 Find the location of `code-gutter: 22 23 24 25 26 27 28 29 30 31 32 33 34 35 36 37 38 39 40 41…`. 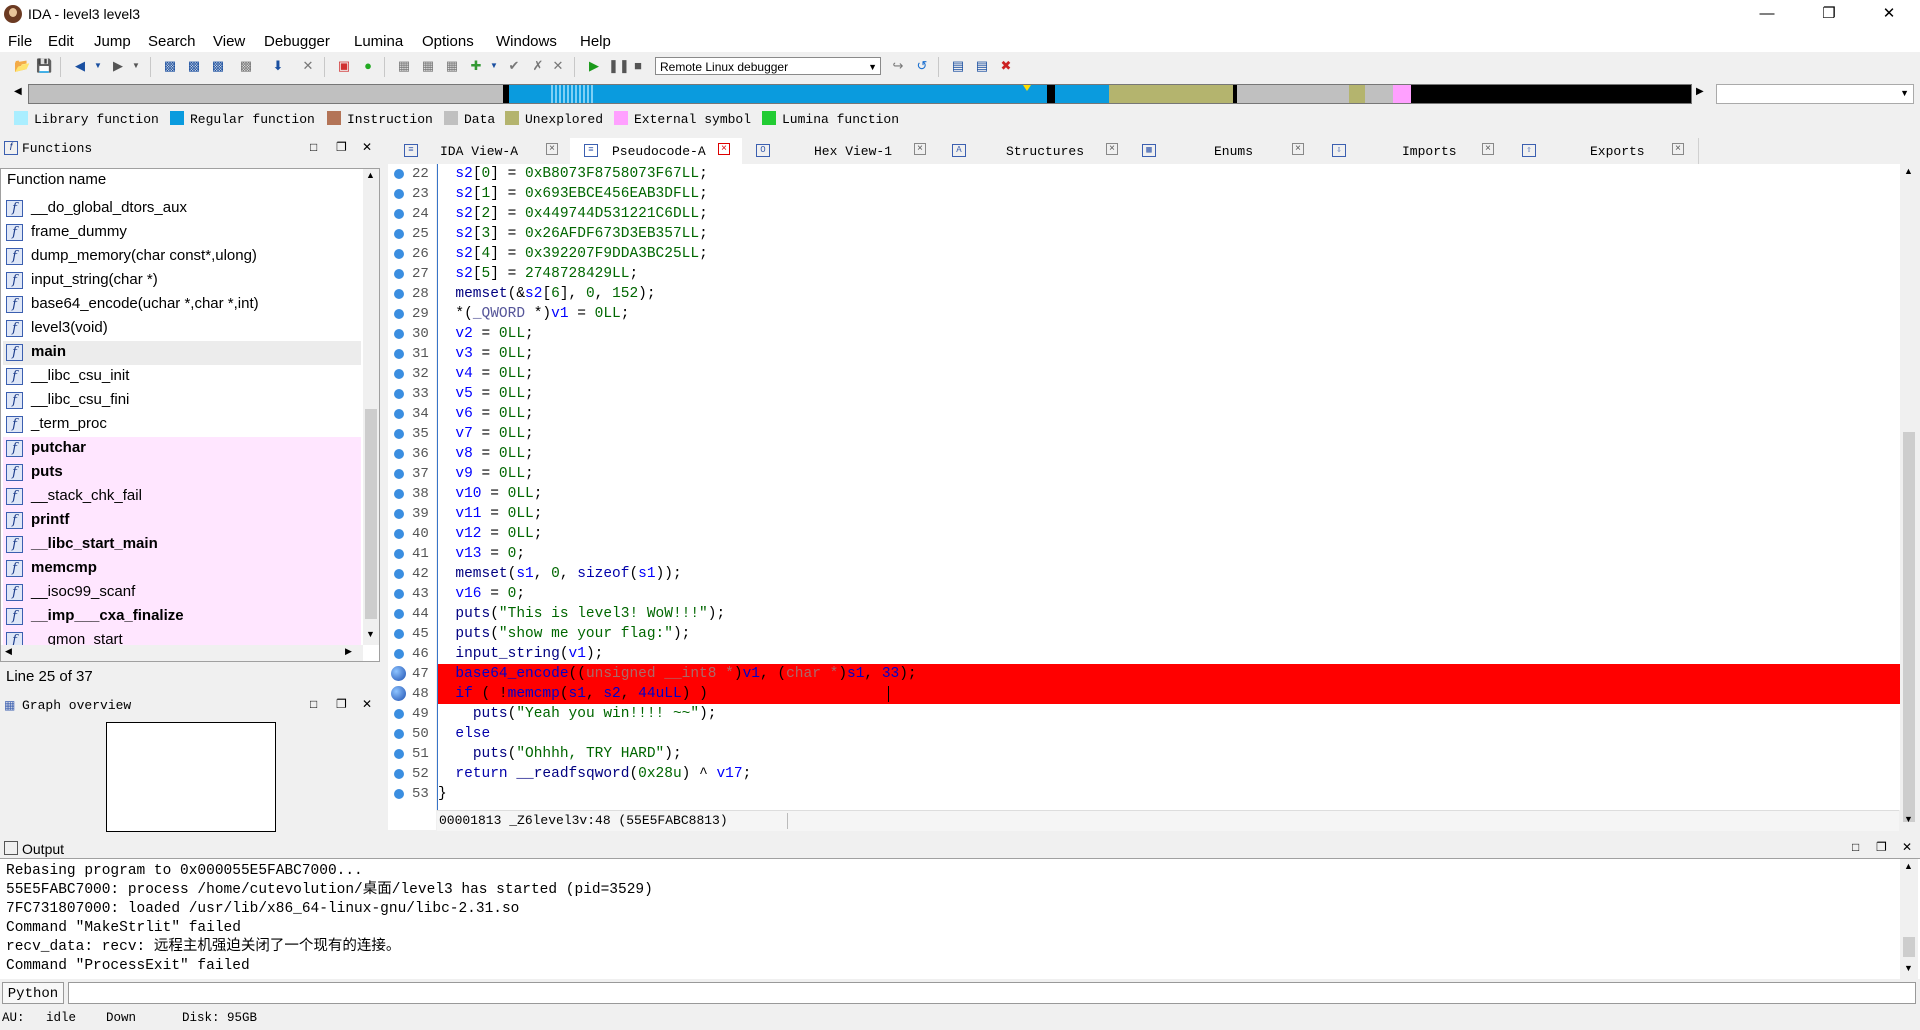

code-gutter: 22 23 24 25 26 27 28 29 30 31 32 33 34 35 36 37 38 39 40 41… is located at coordinates (412, 497).